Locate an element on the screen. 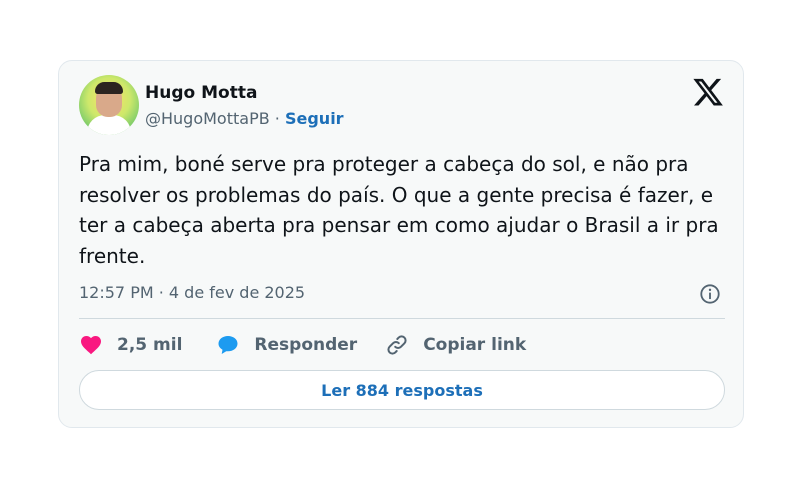  follow-button: Seguir is located at coordinates (314, 118).